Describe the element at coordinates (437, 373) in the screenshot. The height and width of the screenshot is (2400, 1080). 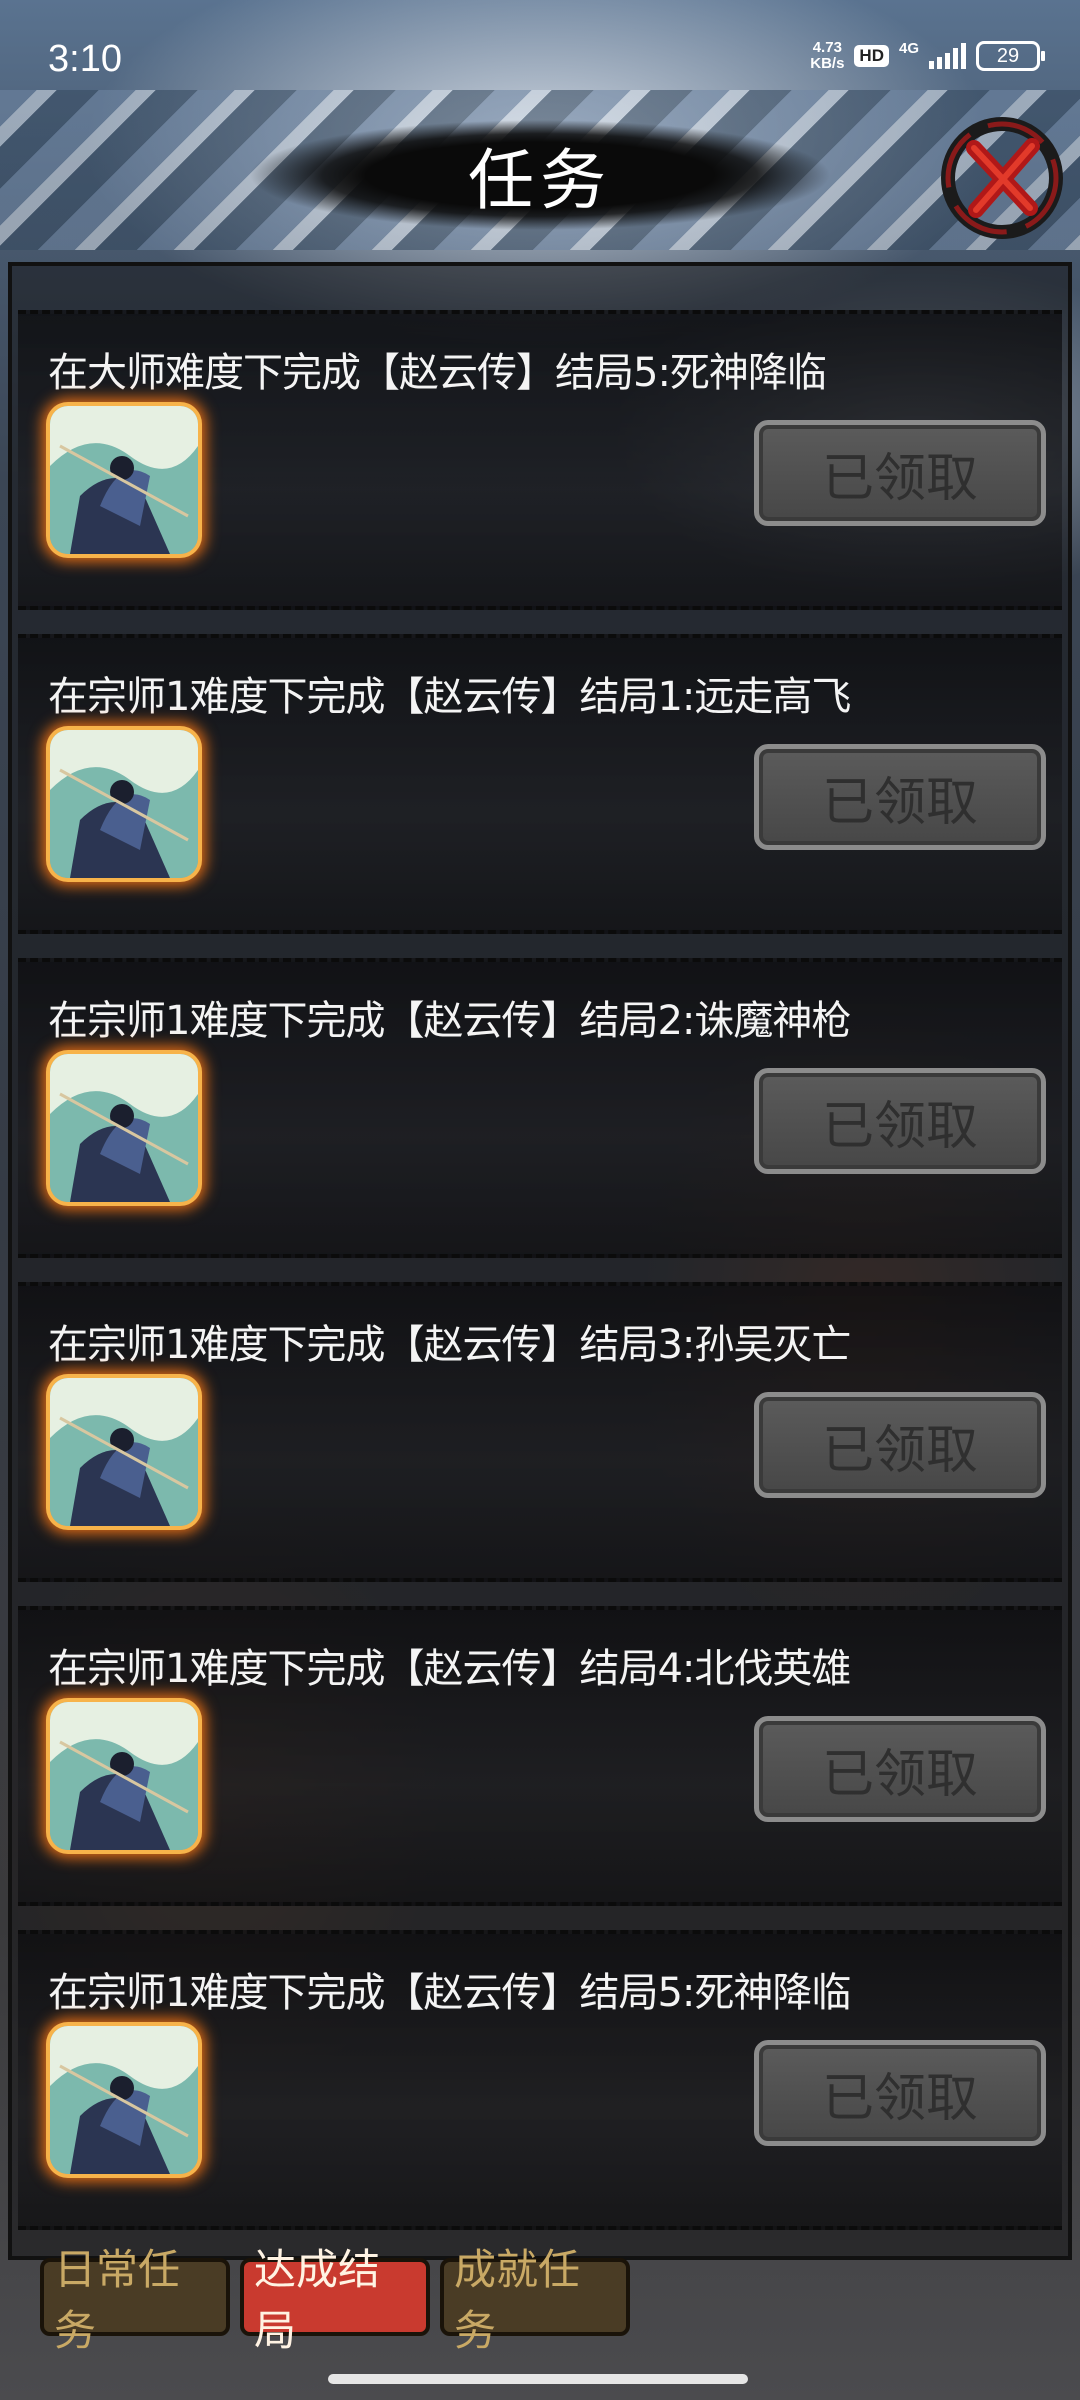
I see `task-description: 在大师难度下完成【赵云传】结局5:死神降临` at that location.